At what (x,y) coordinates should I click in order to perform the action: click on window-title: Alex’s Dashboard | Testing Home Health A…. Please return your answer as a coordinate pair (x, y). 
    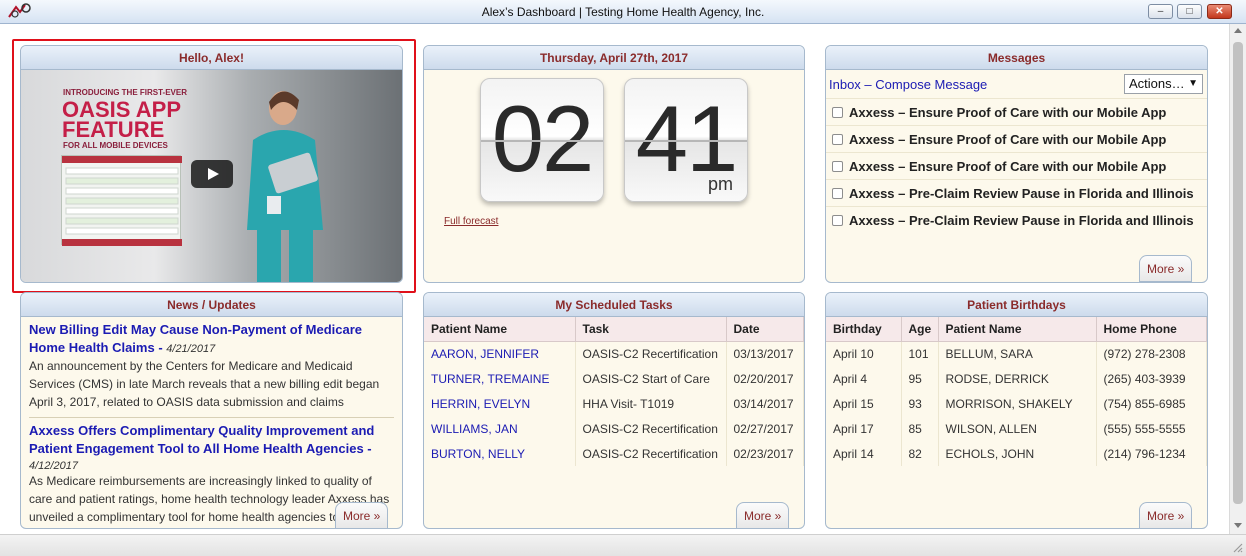
    Looking at the image, I should click on (623, 12).